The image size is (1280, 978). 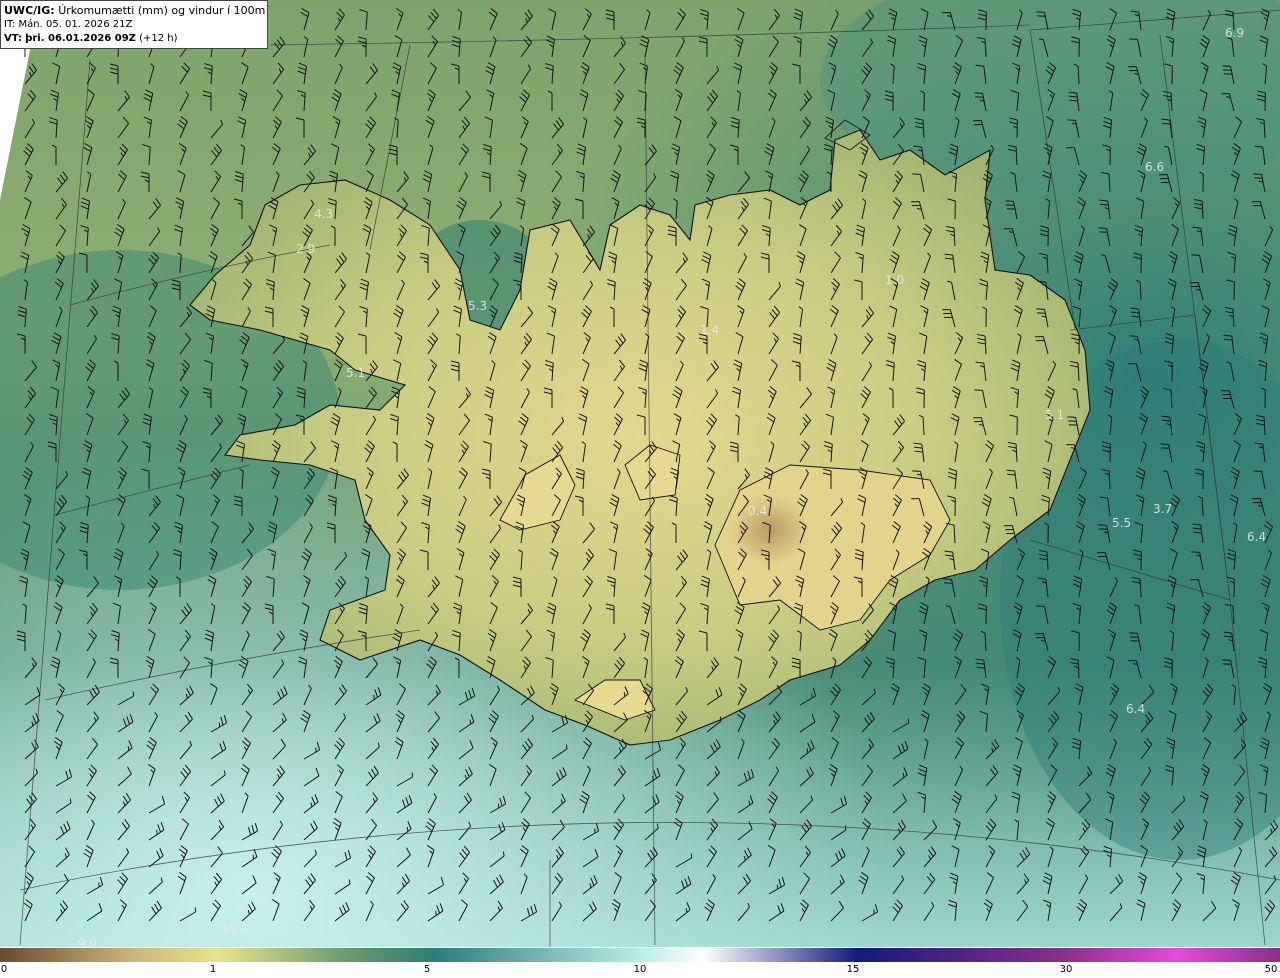 I want to click on point-value: 1.0, so click(x=894, y=280).